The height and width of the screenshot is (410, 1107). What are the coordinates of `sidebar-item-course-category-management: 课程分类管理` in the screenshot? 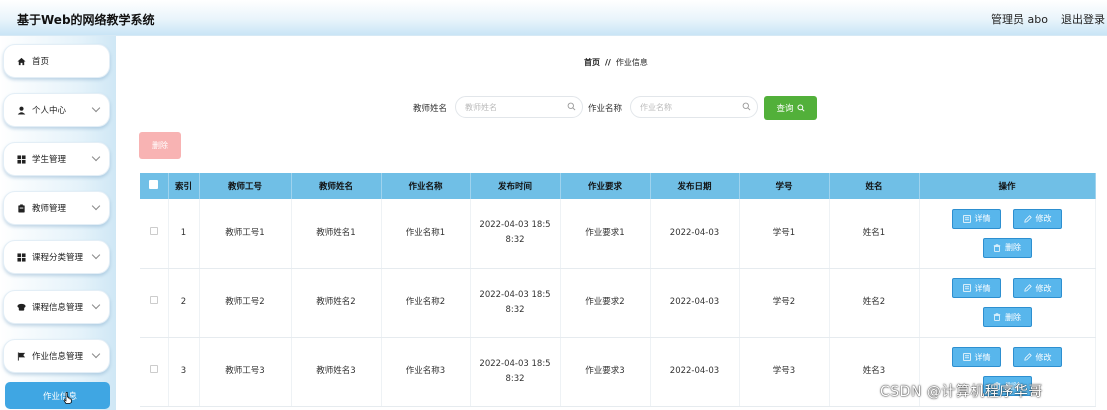 It's located at (56, 257).